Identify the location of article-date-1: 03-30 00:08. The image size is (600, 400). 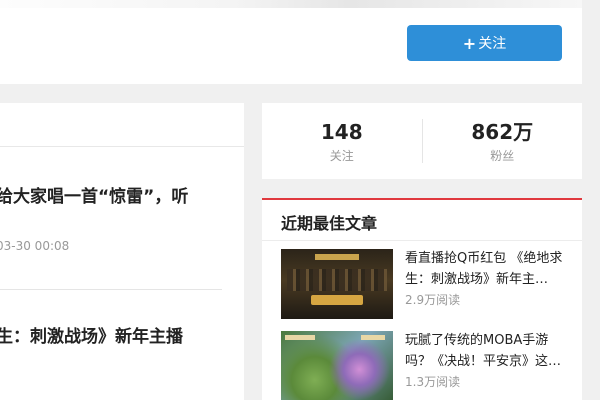
(35, 246).